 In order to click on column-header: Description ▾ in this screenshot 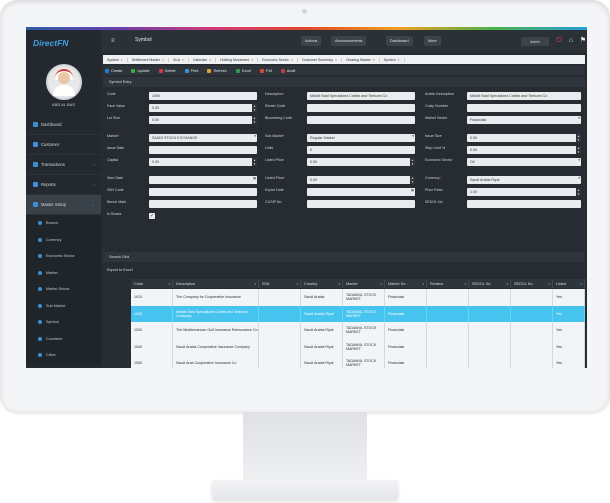, I will do `click(216, 283)`.